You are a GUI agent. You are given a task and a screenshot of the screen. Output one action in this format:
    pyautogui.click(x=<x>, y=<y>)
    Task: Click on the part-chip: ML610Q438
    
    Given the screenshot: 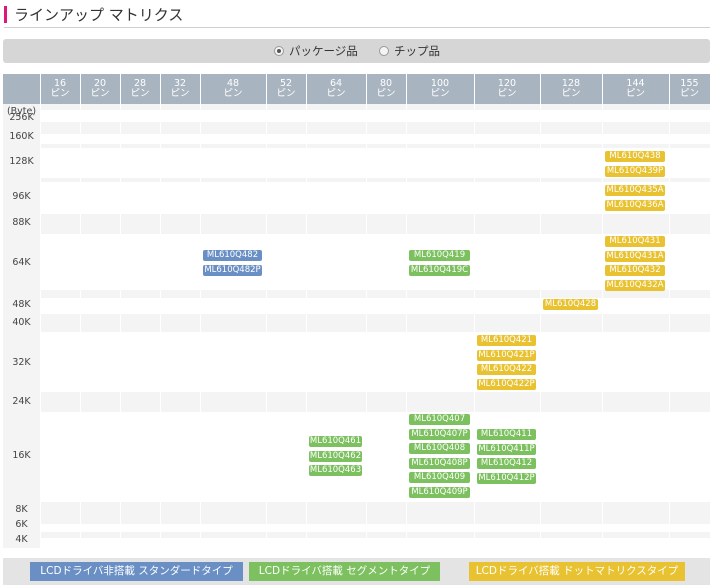 What is the action you would take?
    pyautogui.click(x=635, y=156)
    